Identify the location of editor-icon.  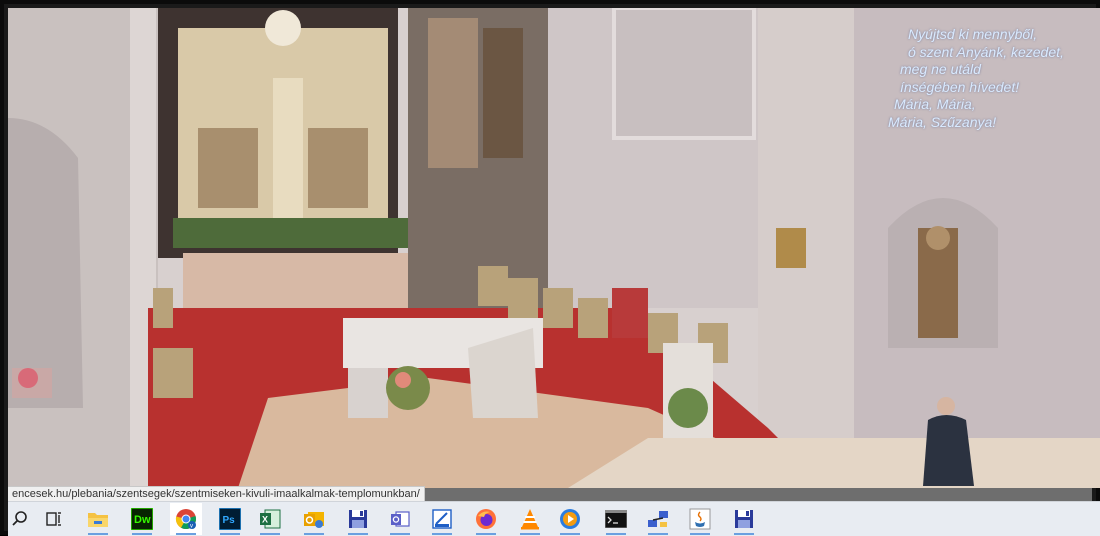
(442, 519).